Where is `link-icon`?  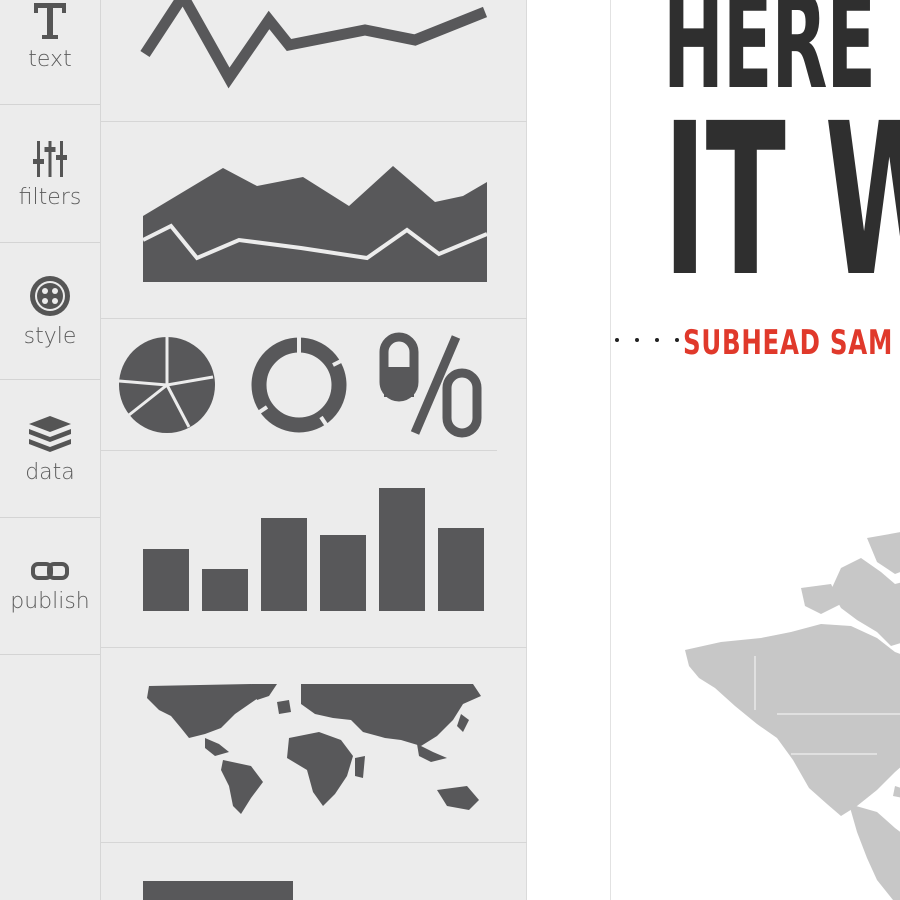 link-icon is located at coordinates (50, 570).